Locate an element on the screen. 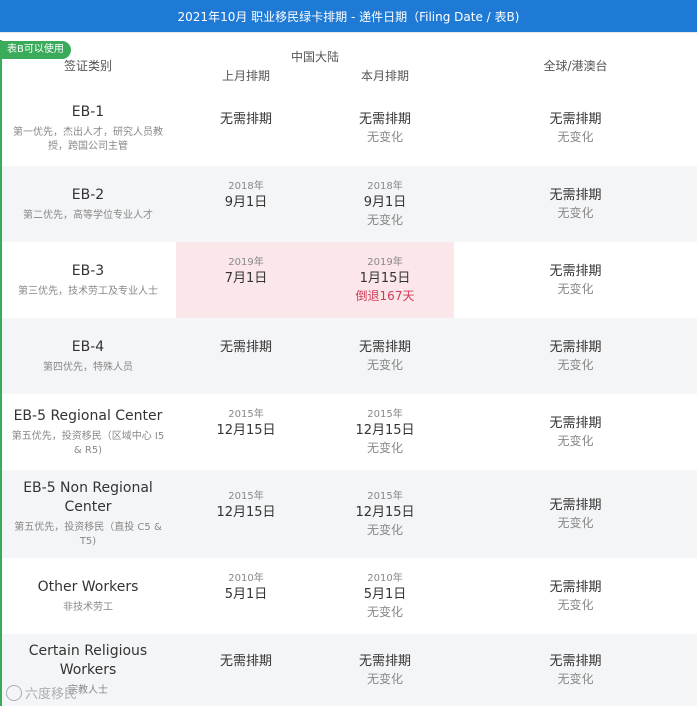 This screenshot has height=706, width=697. category-description: 第五优先，投资移民（直投 C5 & T5) is located at coordinates (88, 534).